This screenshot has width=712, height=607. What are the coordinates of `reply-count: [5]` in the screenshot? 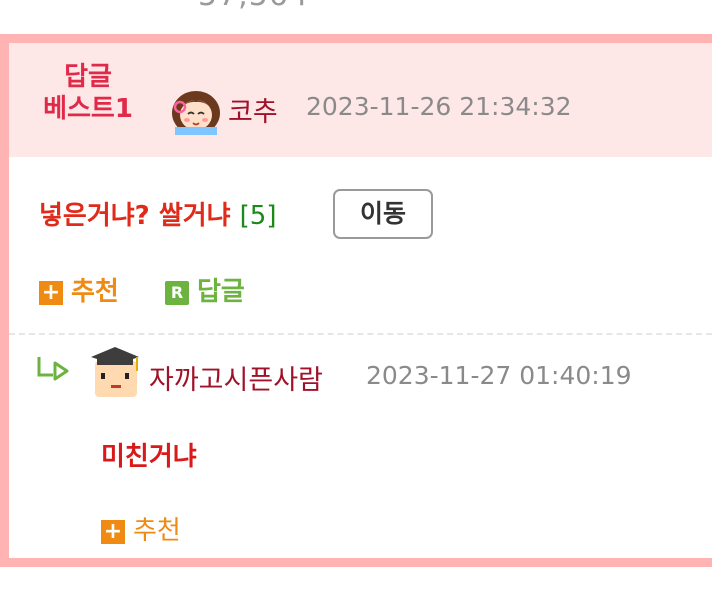 It's located at (258, 216).